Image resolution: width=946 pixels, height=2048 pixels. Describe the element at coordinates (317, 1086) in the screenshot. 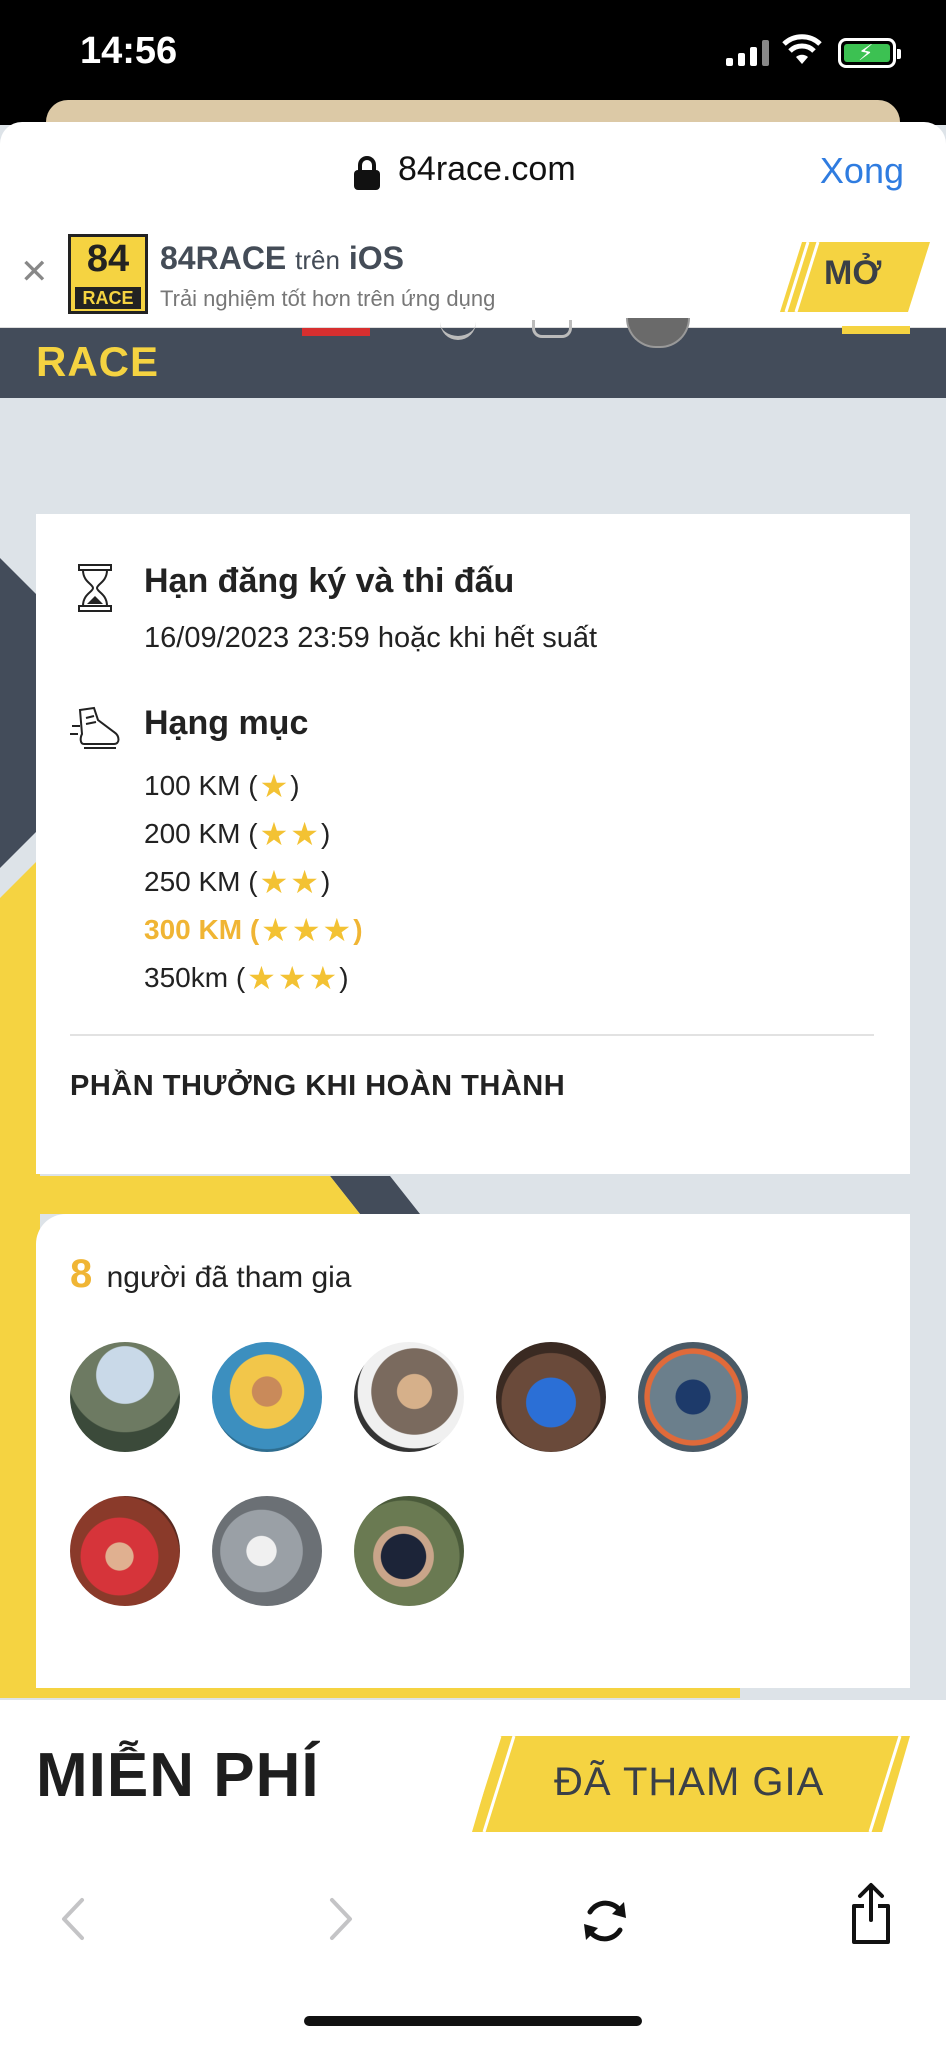

I see `reward-section-title: PHẦN THƯỞNG KHI HOÀN THÀNH` at that location.